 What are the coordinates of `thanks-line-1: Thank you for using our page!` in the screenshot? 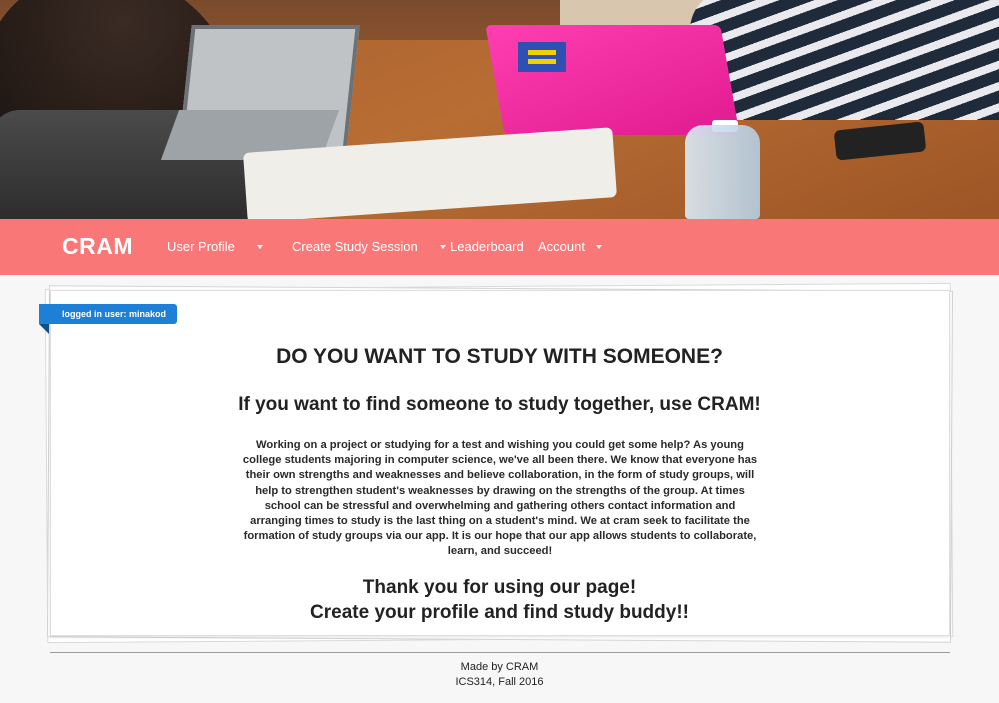 It's located at (499, 587).